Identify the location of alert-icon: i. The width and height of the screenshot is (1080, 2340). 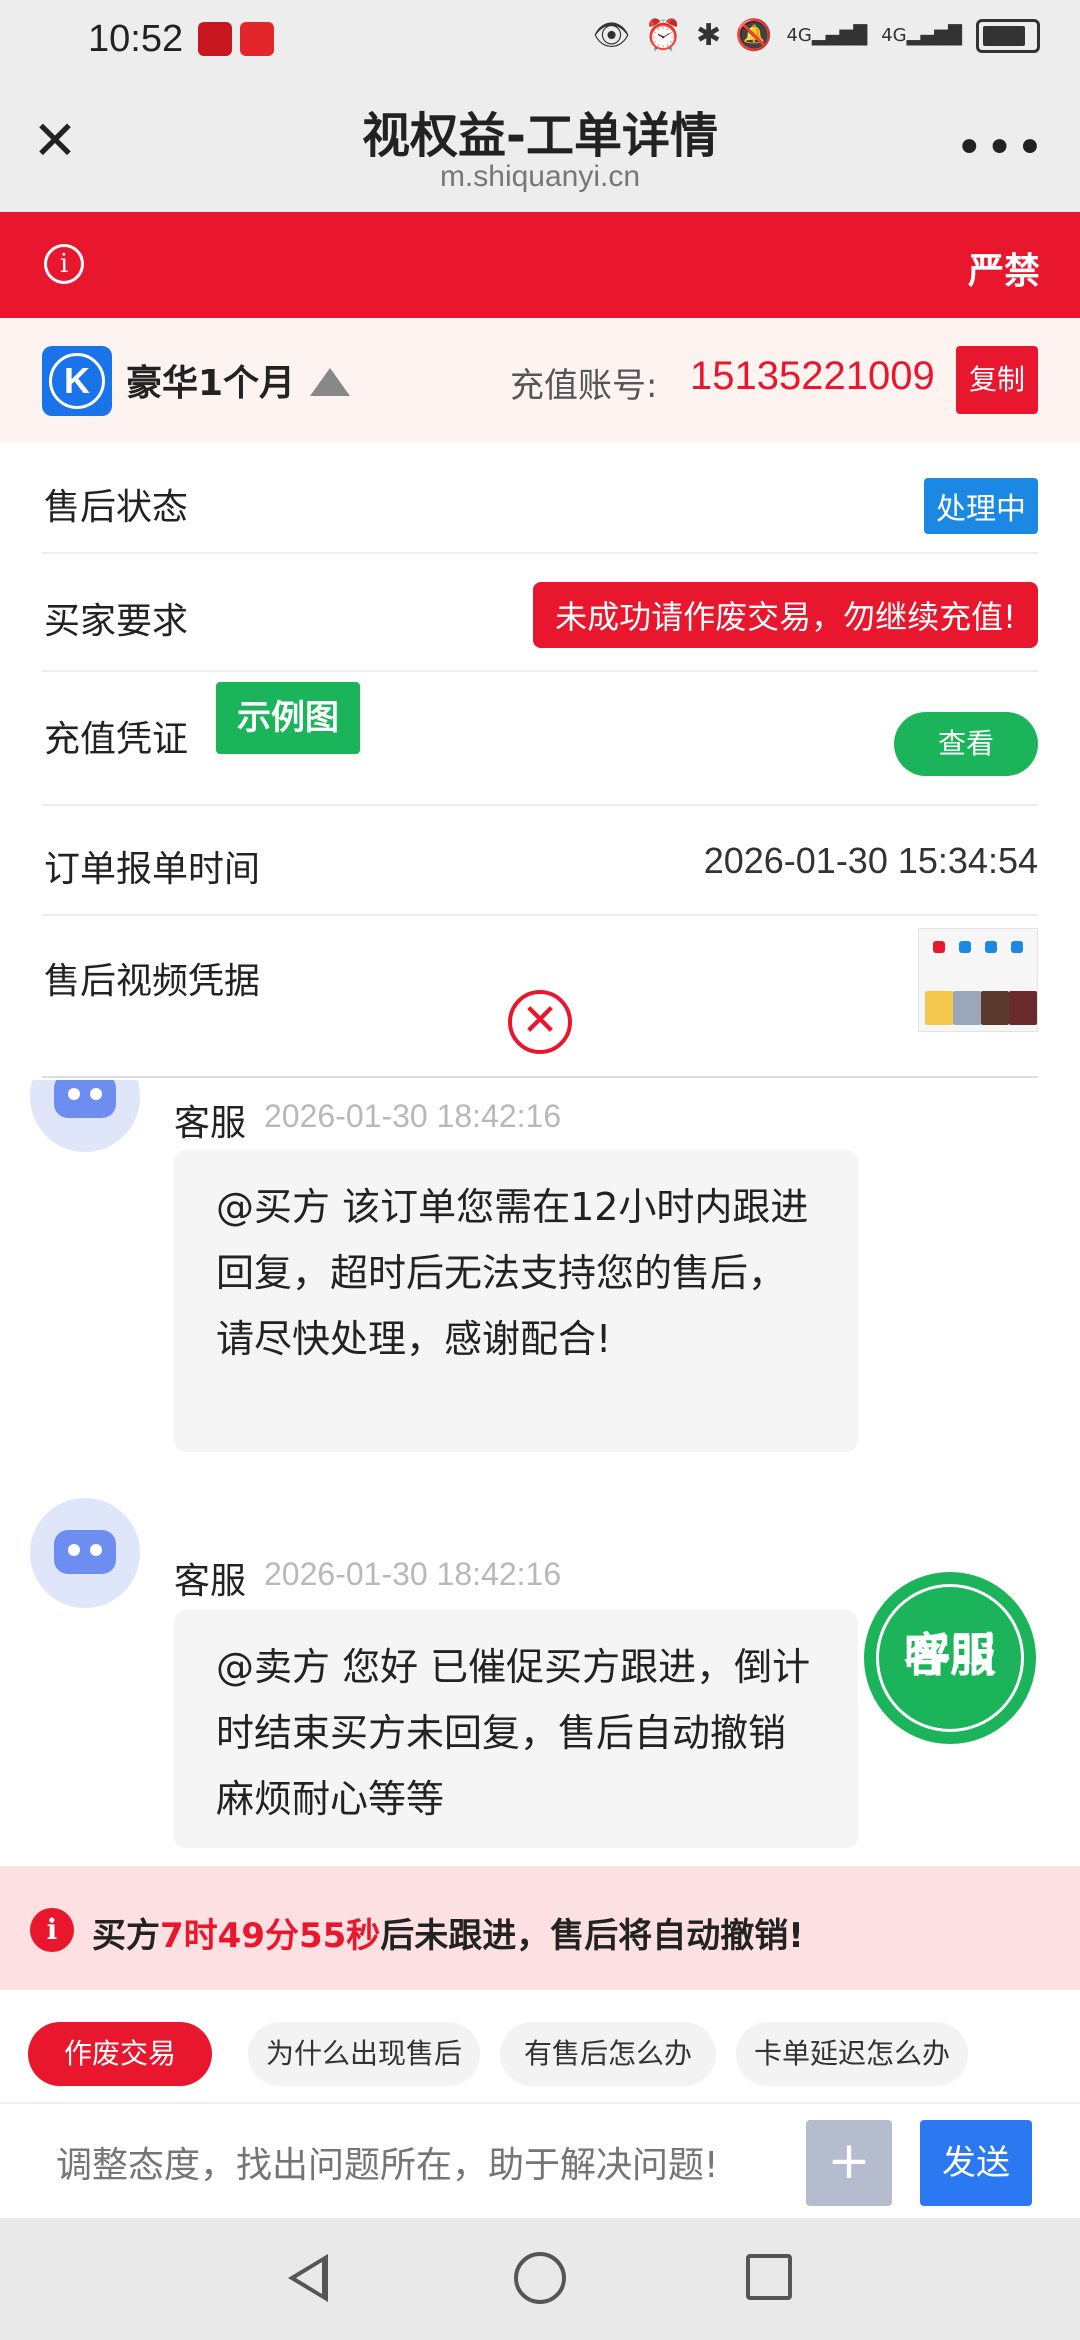
(52, 1930).